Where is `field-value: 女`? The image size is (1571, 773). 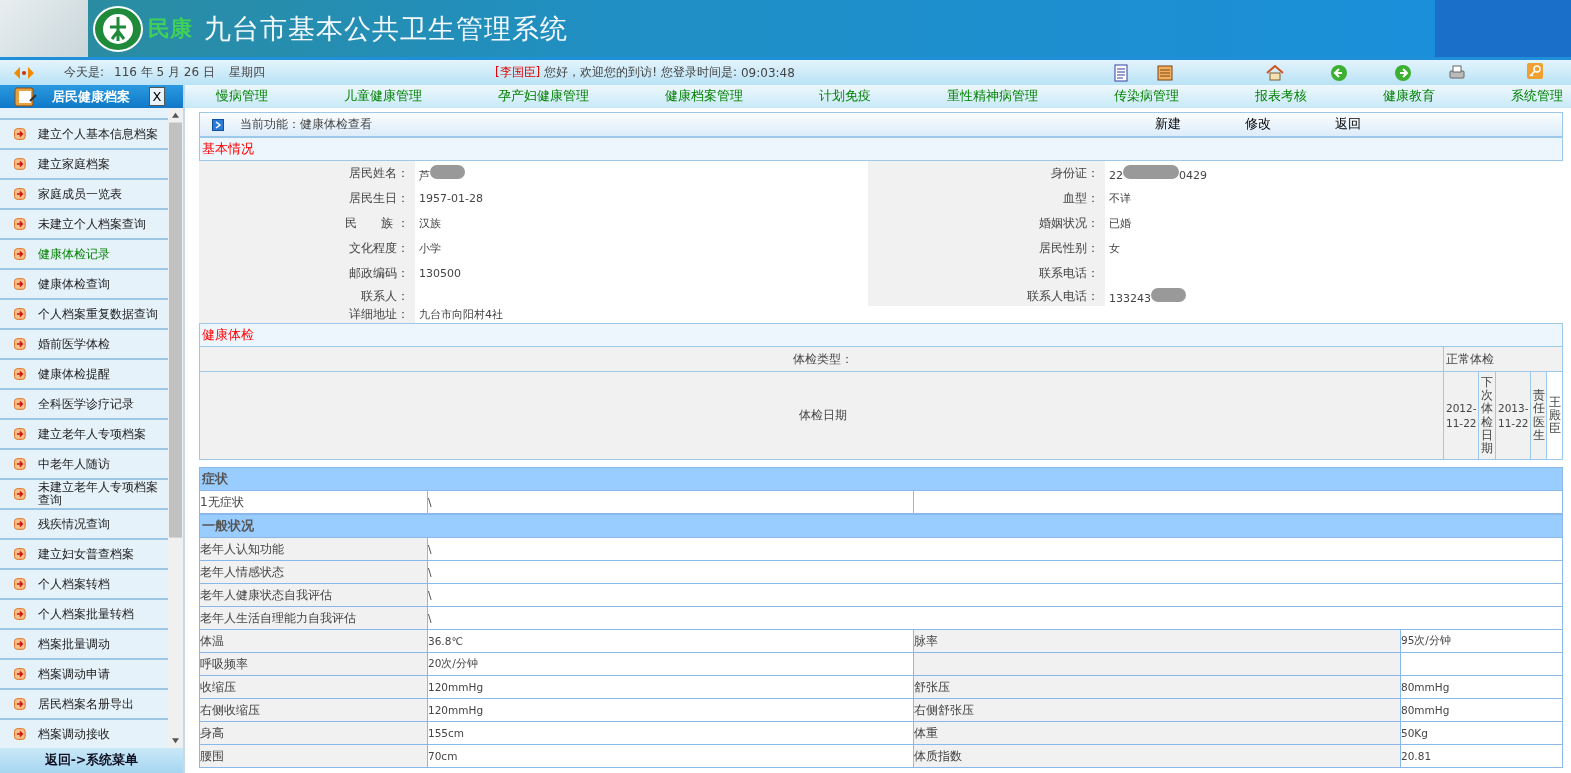 field-value: 女 is located at coordinates (1114, 248).